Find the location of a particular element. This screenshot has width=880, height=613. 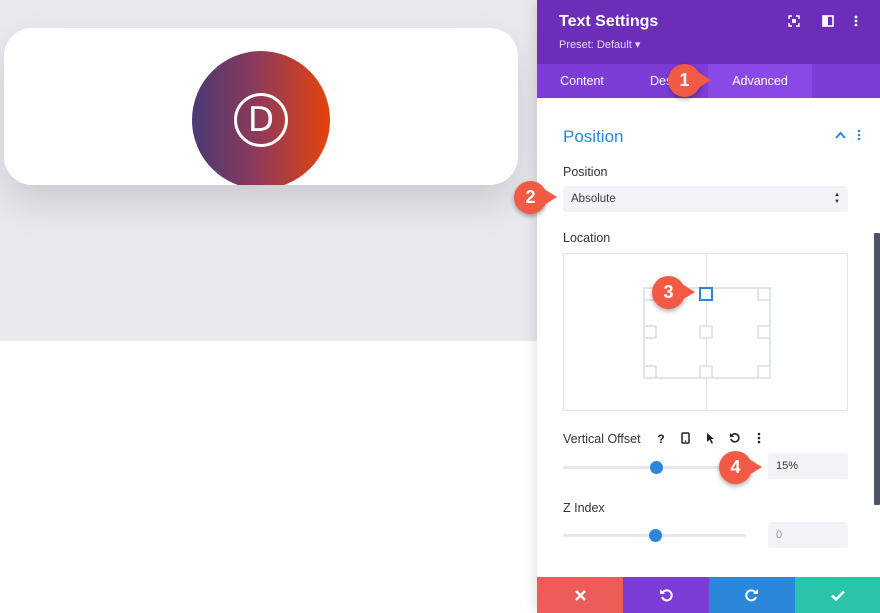

location-top-right is located at coordinates (764, 294).